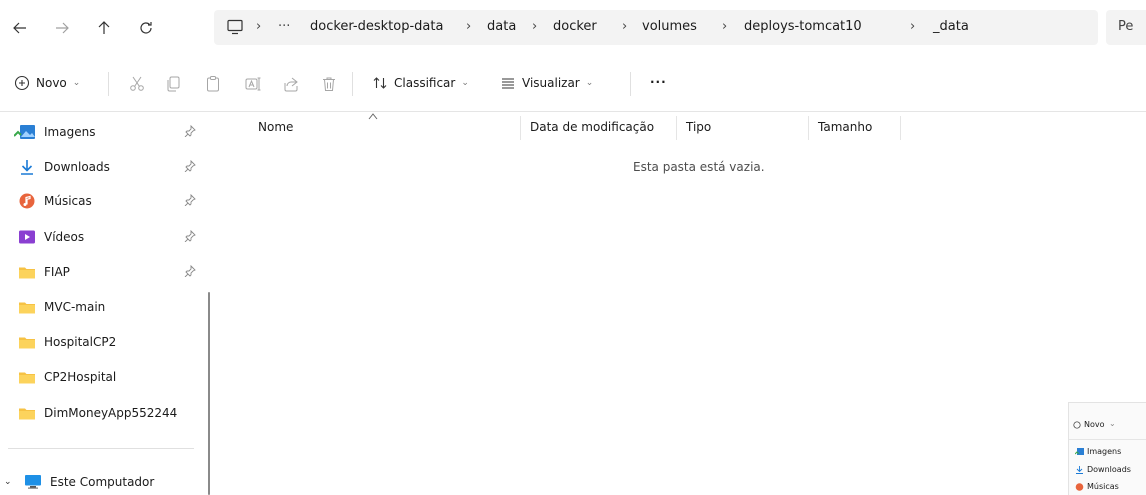 The image size is (1146, 495). I want to click on sidebar-item-label: Músicas, so click(68, 201).